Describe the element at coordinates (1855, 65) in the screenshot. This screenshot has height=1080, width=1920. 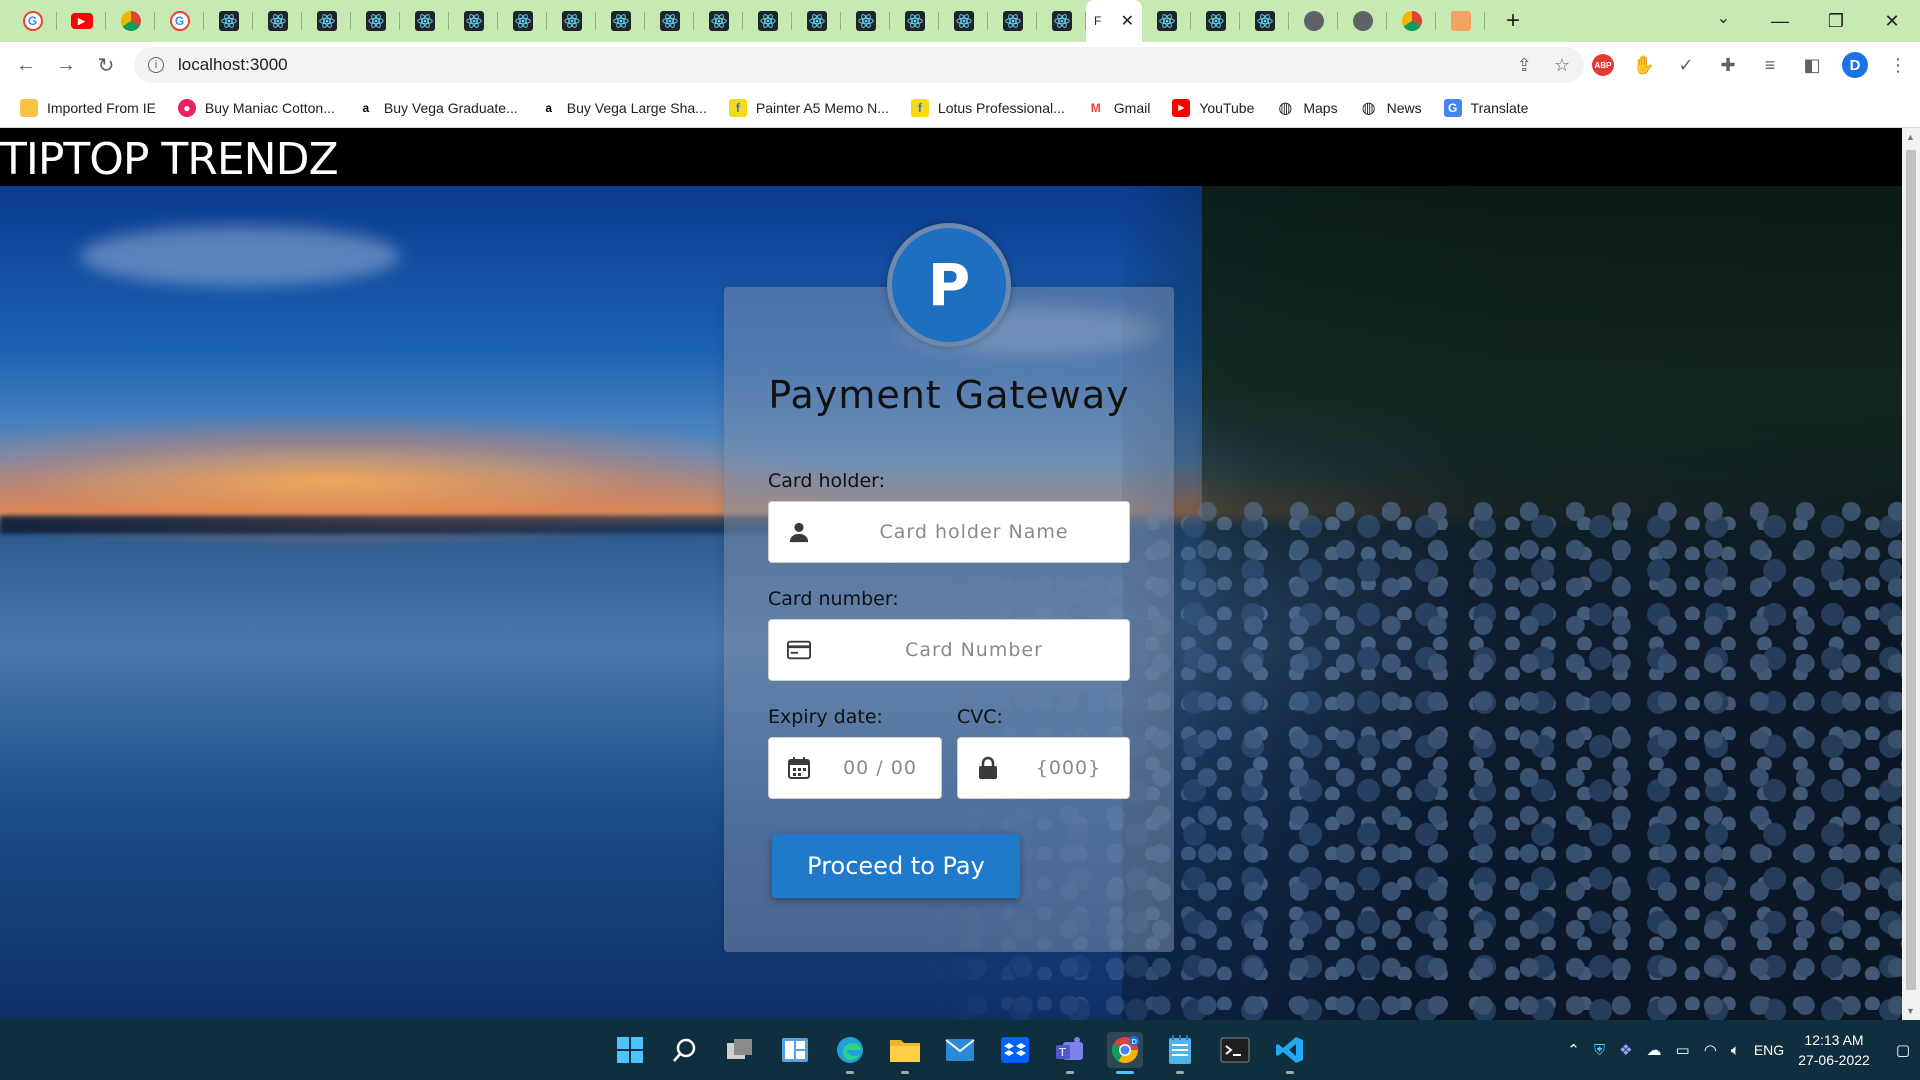
I see `profile-avatar: D` at that location.